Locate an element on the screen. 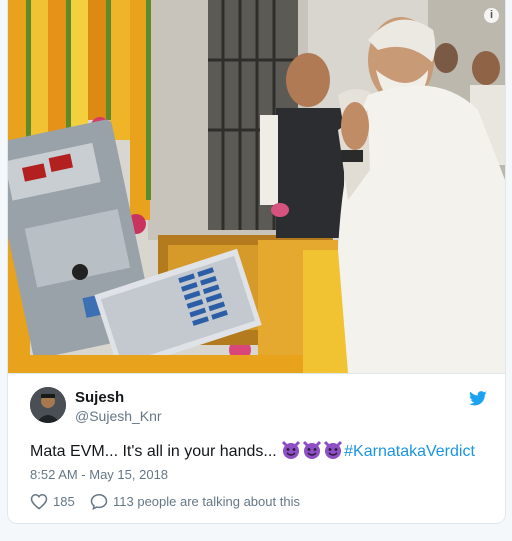 The height and width of the screenshot is (541, 512). like-button: 185 is located at coordinates (52, 502).